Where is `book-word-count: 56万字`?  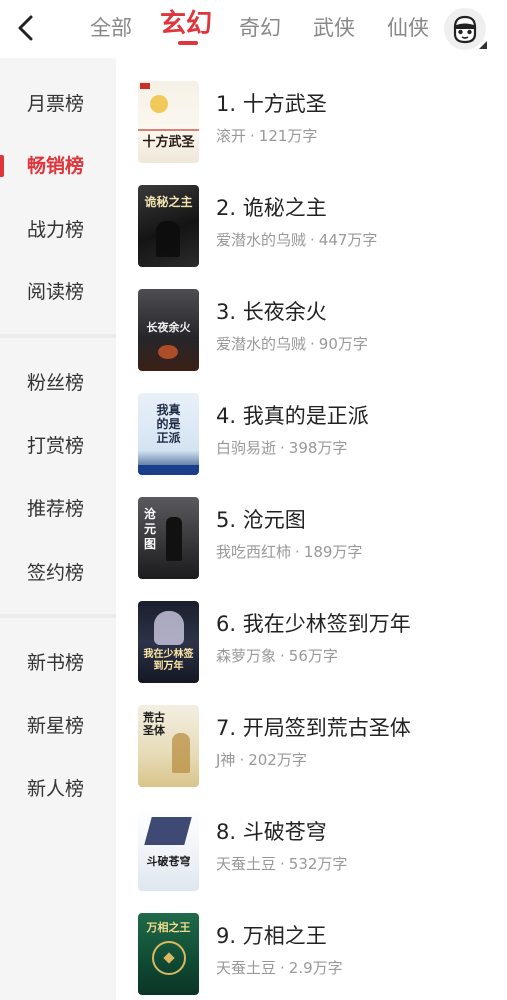 book-word-count: 56万字 is located at coordinates (313, 656).